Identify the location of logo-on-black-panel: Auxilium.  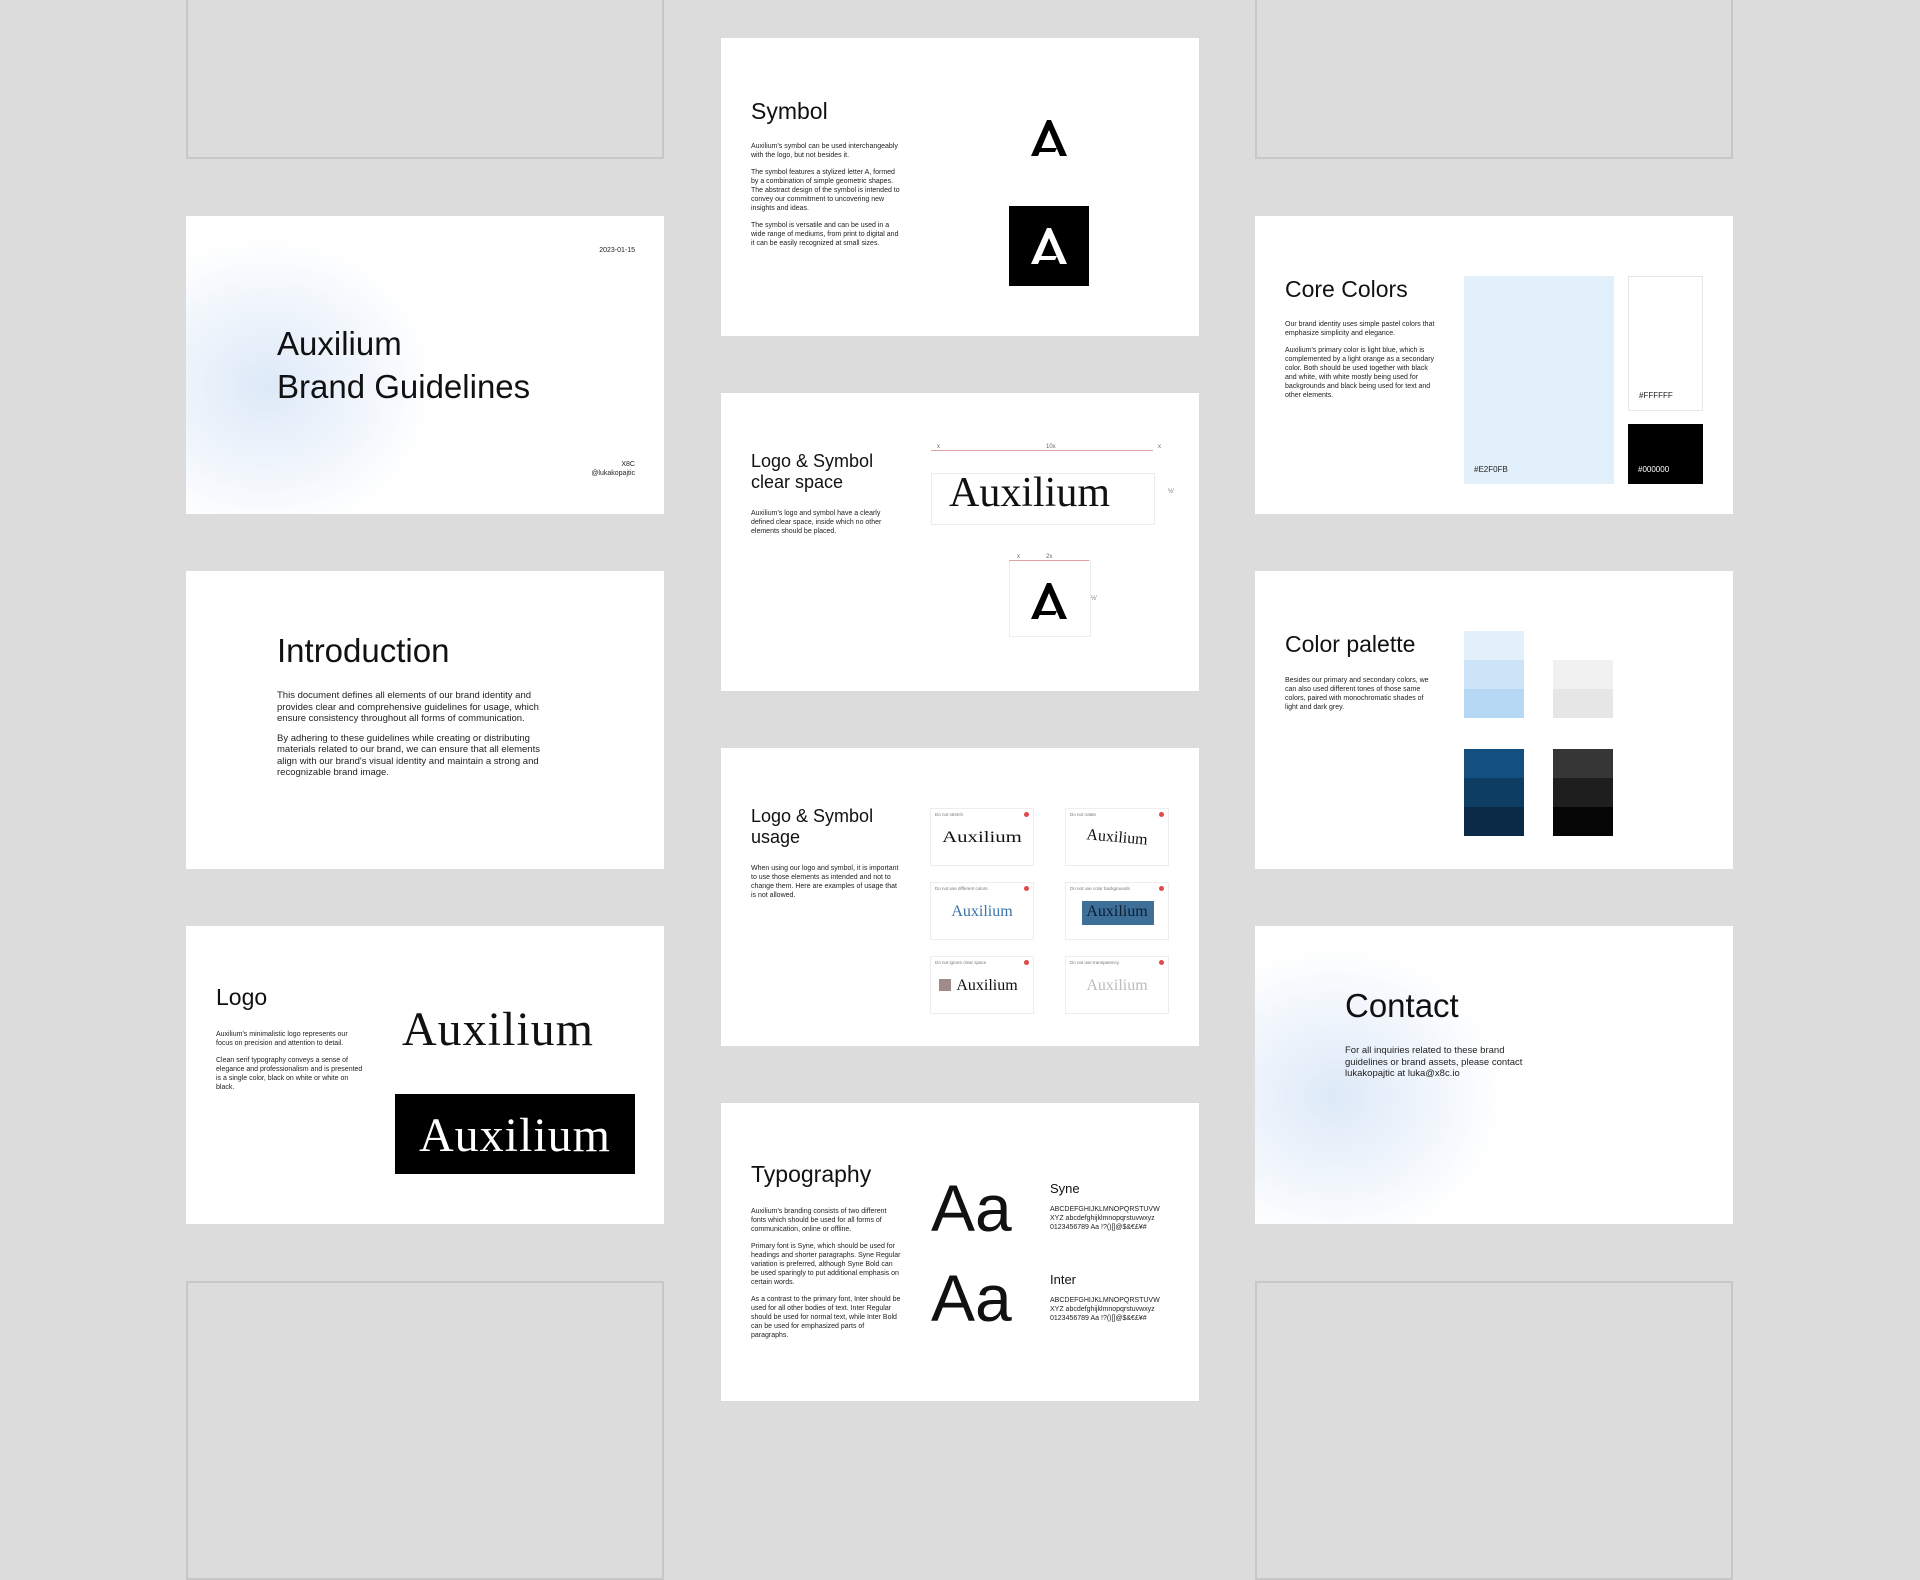
(515, 1134).